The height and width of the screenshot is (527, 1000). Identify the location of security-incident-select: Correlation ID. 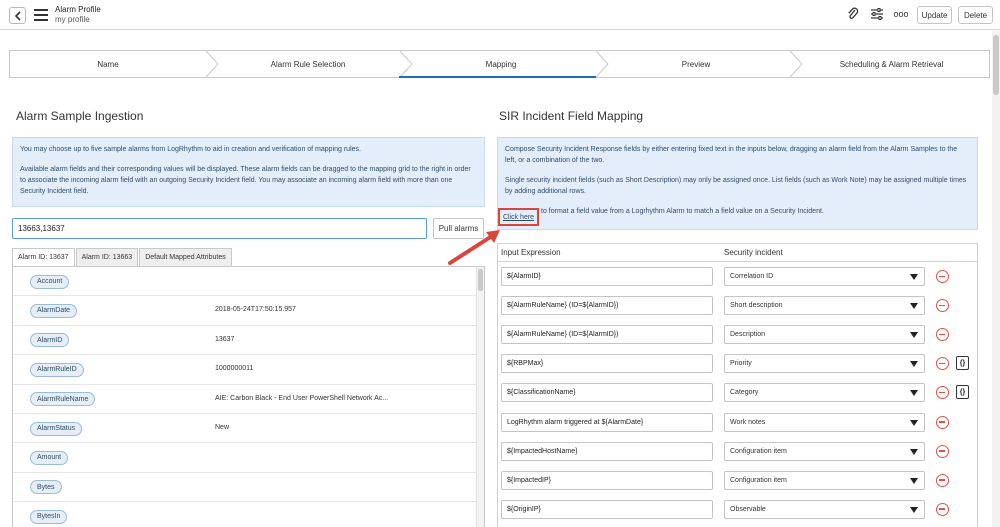
(824, 276).